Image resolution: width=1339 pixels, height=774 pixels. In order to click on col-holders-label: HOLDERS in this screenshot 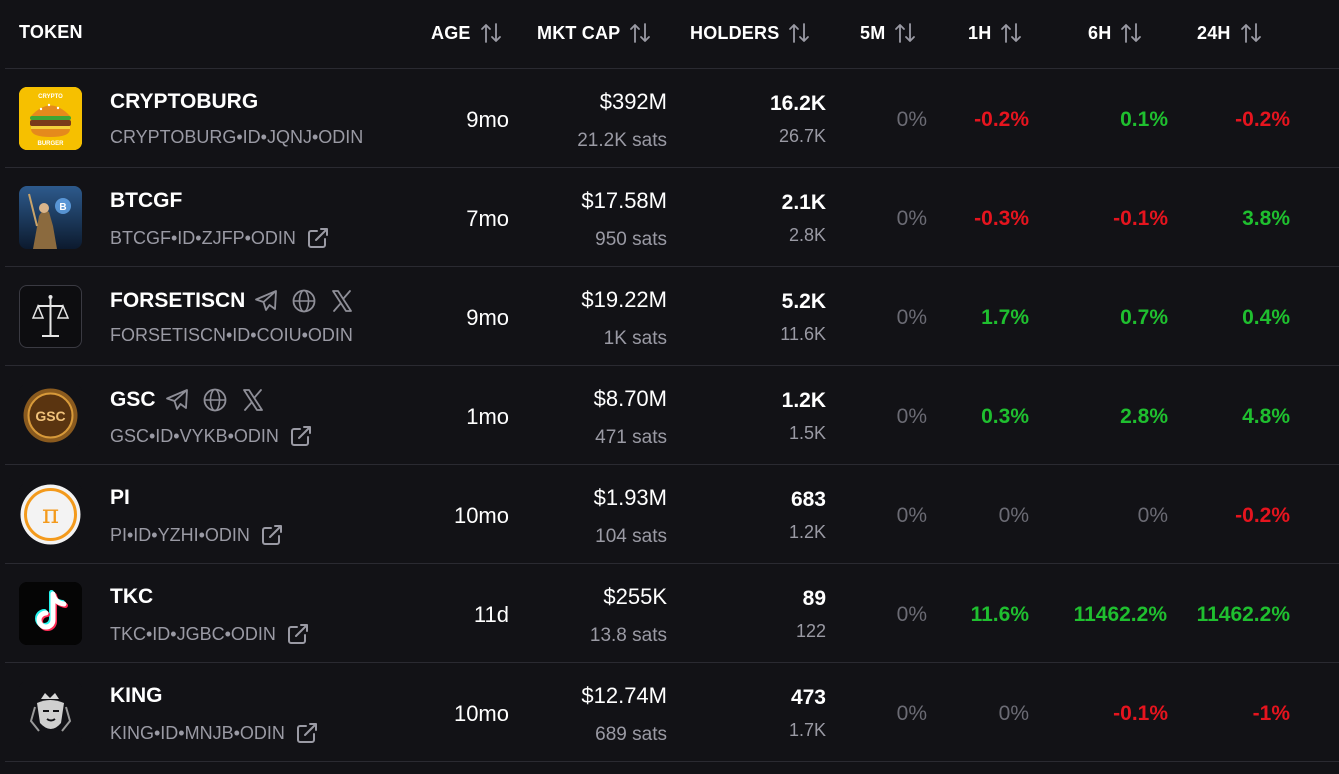, I will do `click(735, 32)`.